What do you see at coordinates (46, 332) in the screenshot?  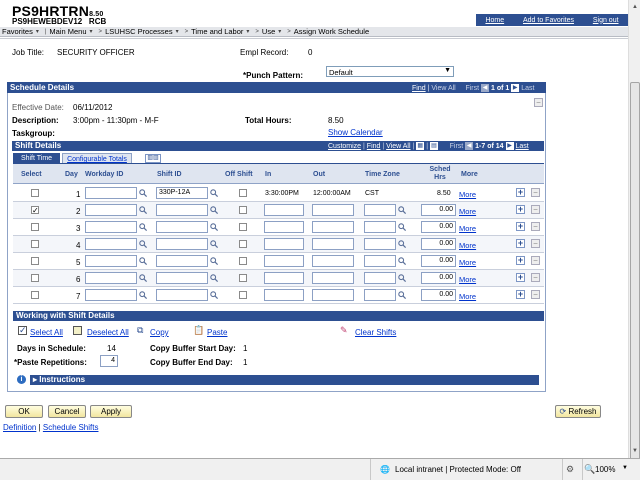 I see `select-all-link: Select All` at bounding box center [46, 332].